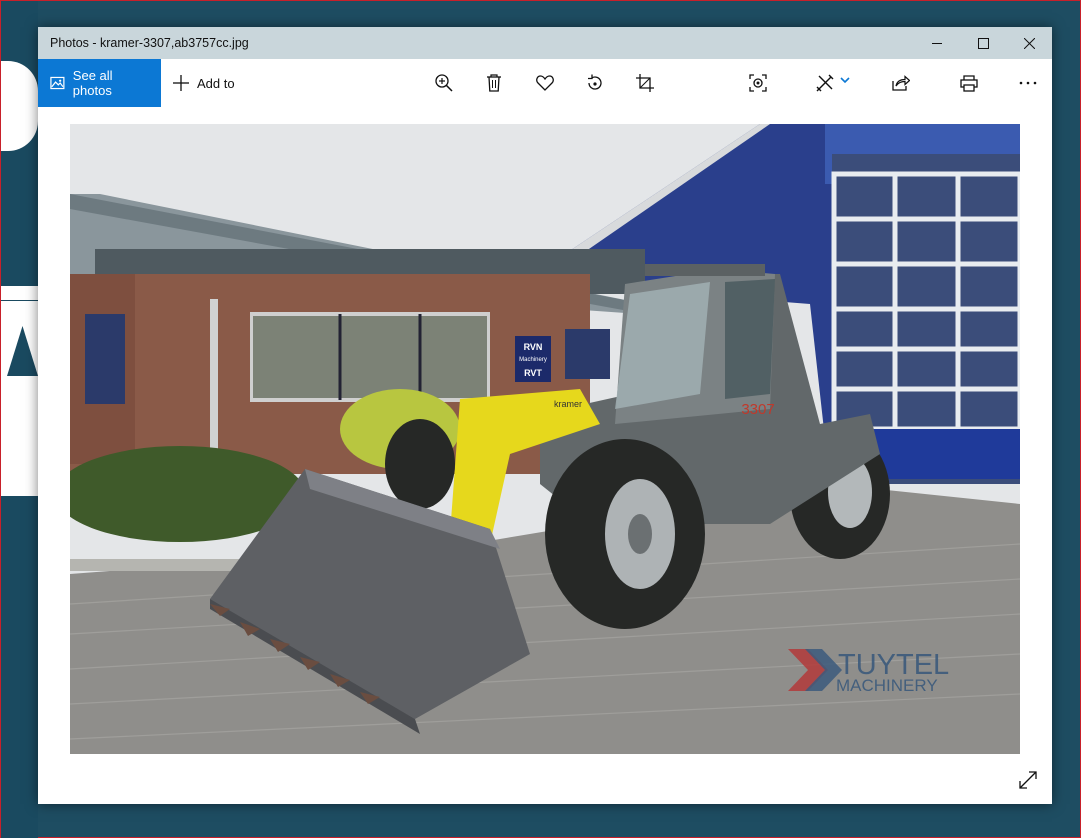 Image resolution: width=1081 pixels, height=838 pixels. What do you see at coordinates (92, 83) in the screenshot?
I see `see-all-photos-label: See all photos` at bounding box center [92, 83].